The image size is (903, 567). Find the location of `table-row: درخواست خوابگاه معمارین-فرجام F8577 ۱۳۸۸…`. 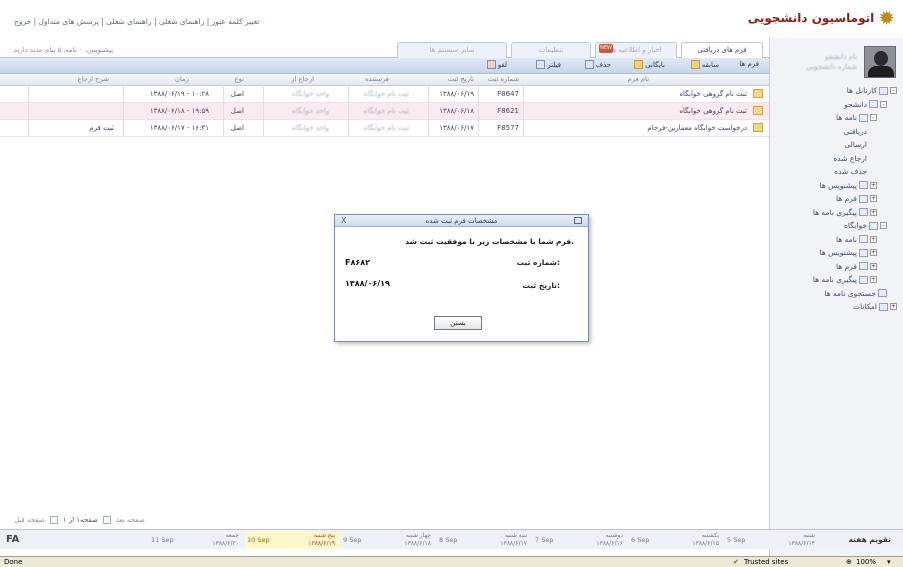

table-row: درخواست خوابگاه معمارین-فرجام F8577 ۱۳۸۸… is located at coordinates (384, 128).